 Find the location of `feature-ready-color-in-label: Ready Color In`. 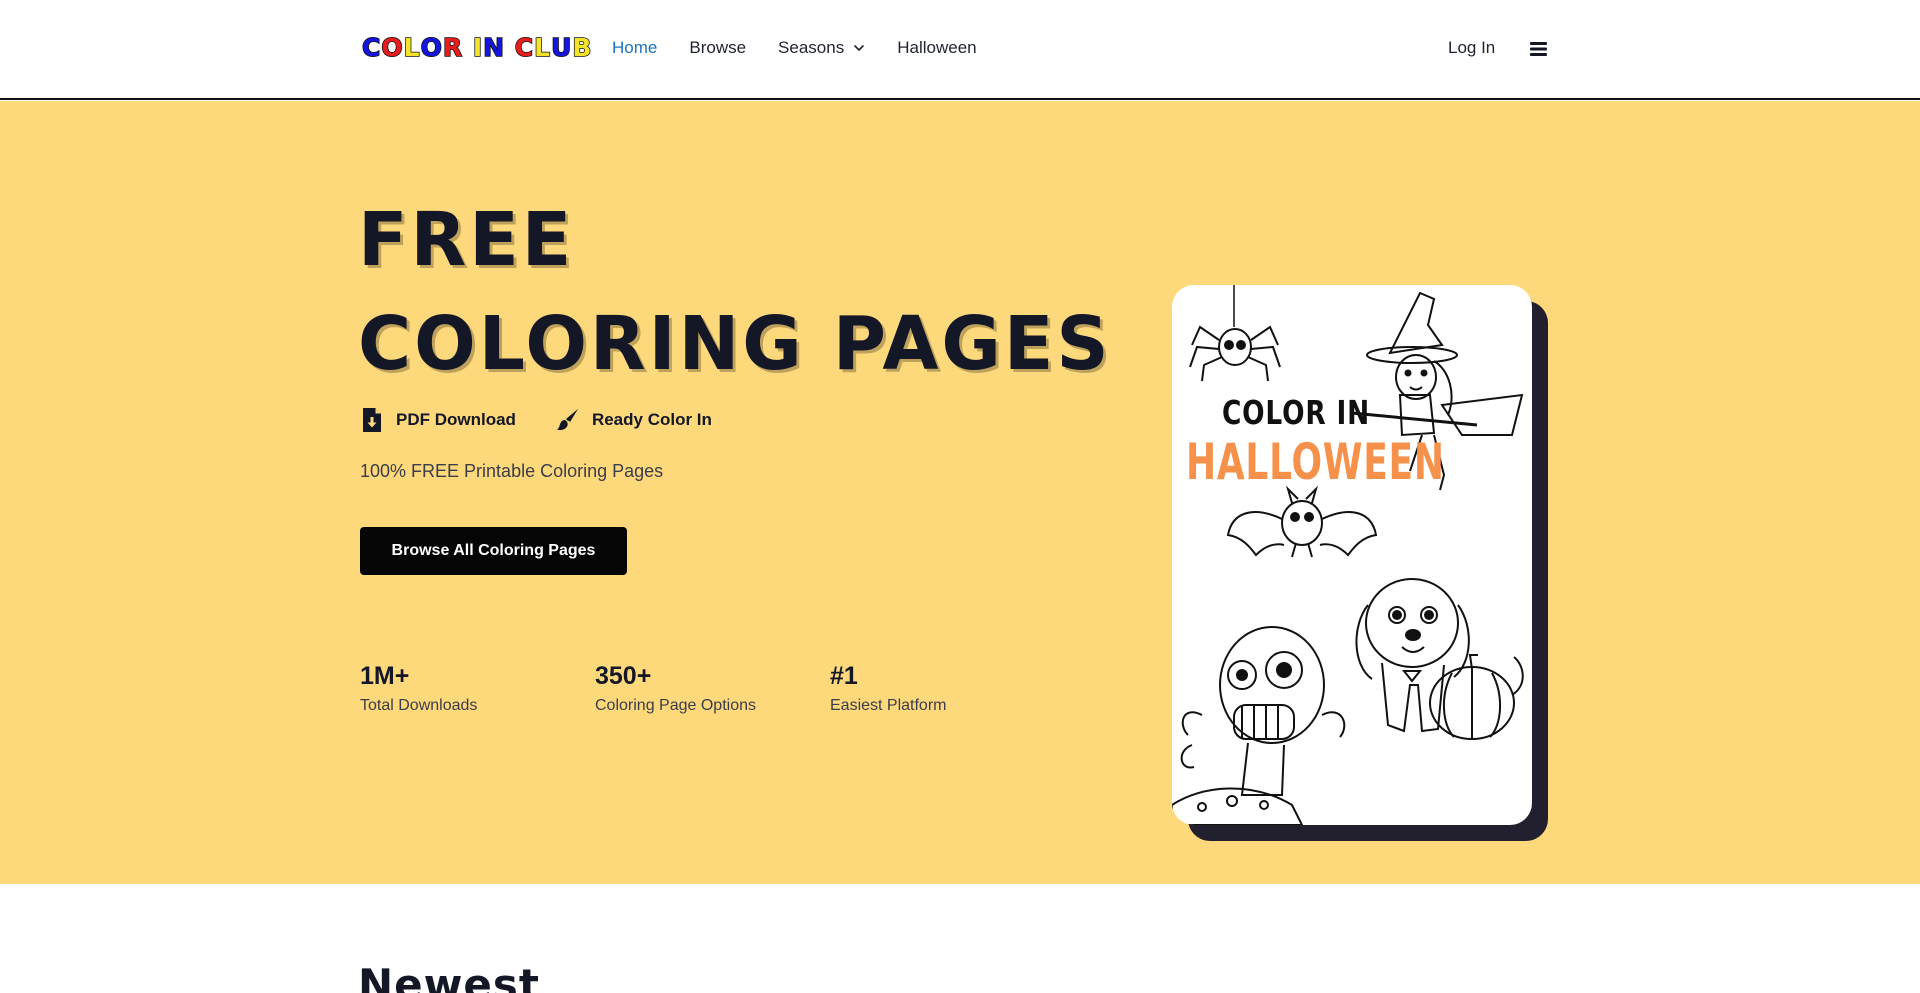

feature-ready-color-in-label: Ready Color In is located at coordinates (651, 419).